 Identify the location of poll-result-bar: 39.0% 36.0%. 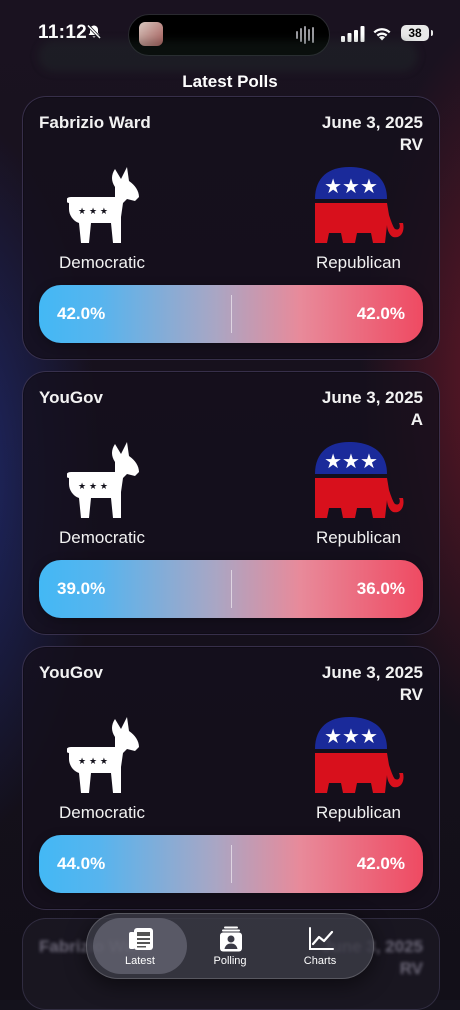
(231, 589).